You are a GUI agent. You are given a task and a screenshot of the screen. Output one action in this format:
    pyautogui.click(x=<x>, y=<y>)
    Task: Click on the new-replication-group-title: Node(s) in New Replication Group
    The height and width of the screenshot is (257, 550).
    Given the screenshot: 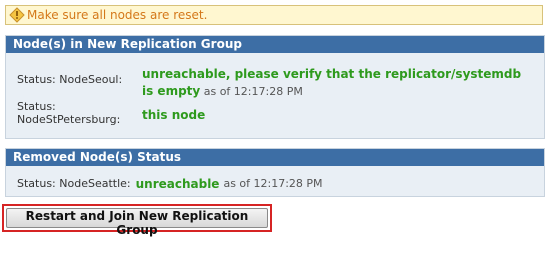 What is the action you would take?
    pyautogui.click(x=275, y=44)
    